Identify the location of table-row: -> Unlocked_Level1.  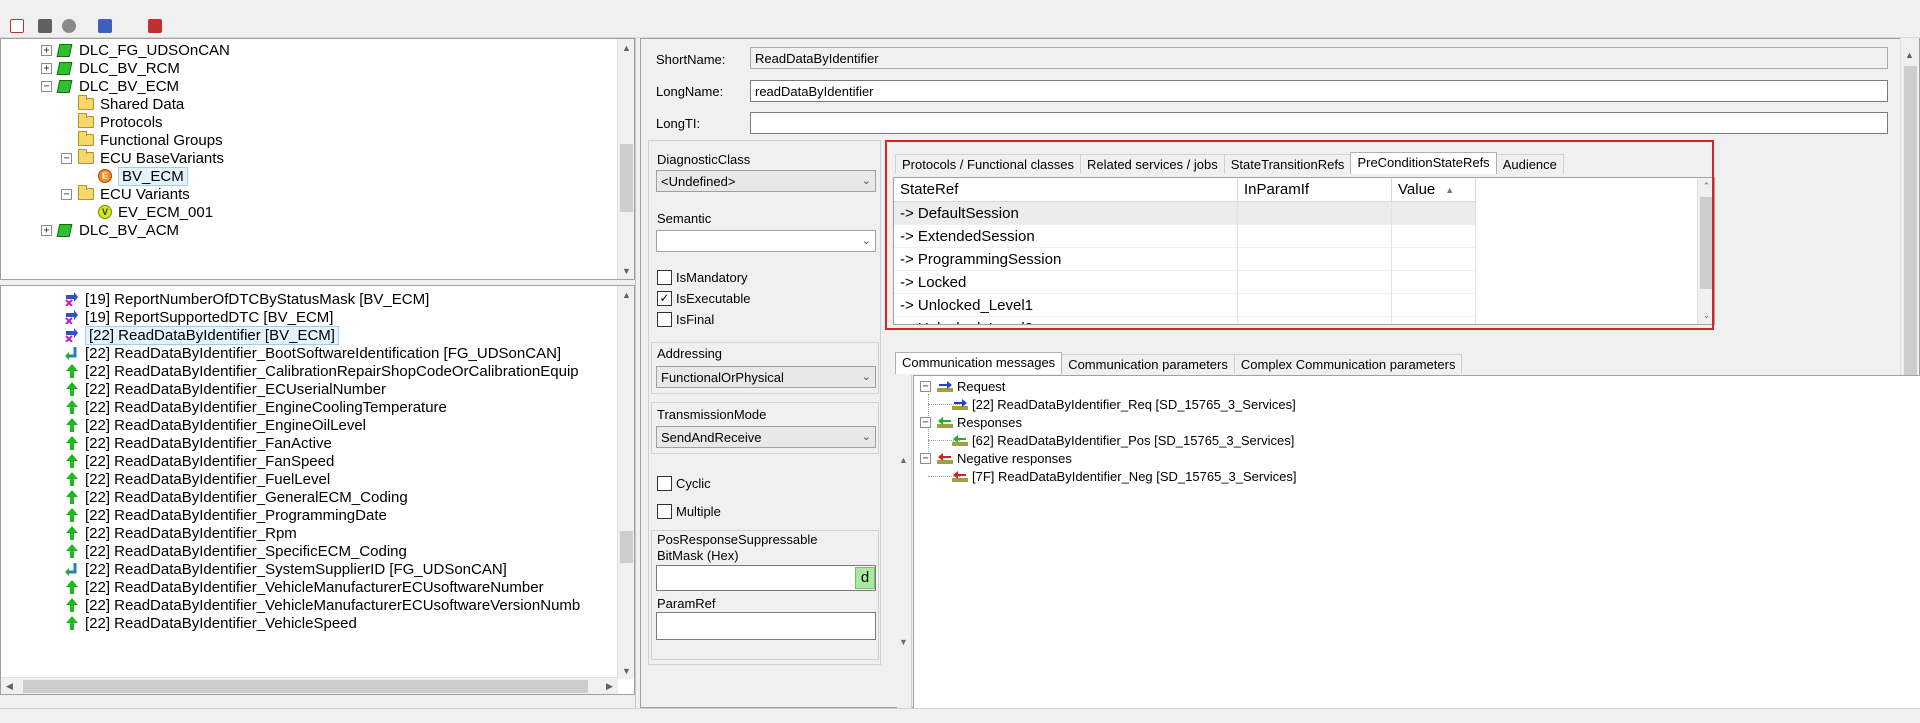
(1185, 305).